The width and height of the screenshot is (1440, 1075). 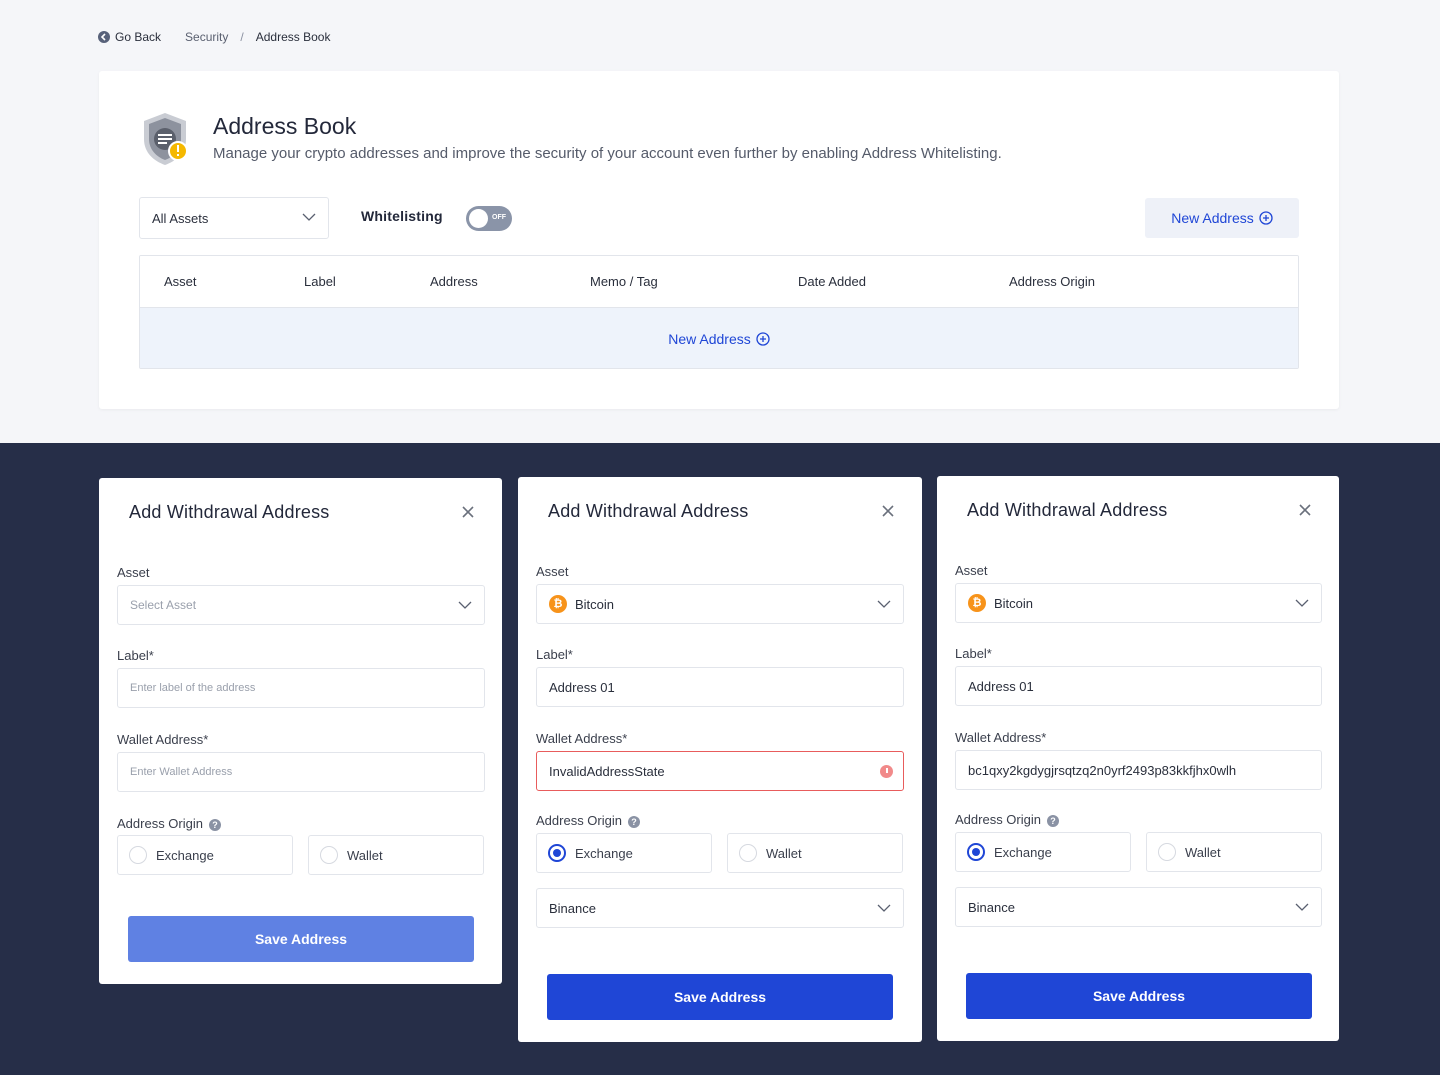 I want to click on error-icon, so click(x=886, y=771).